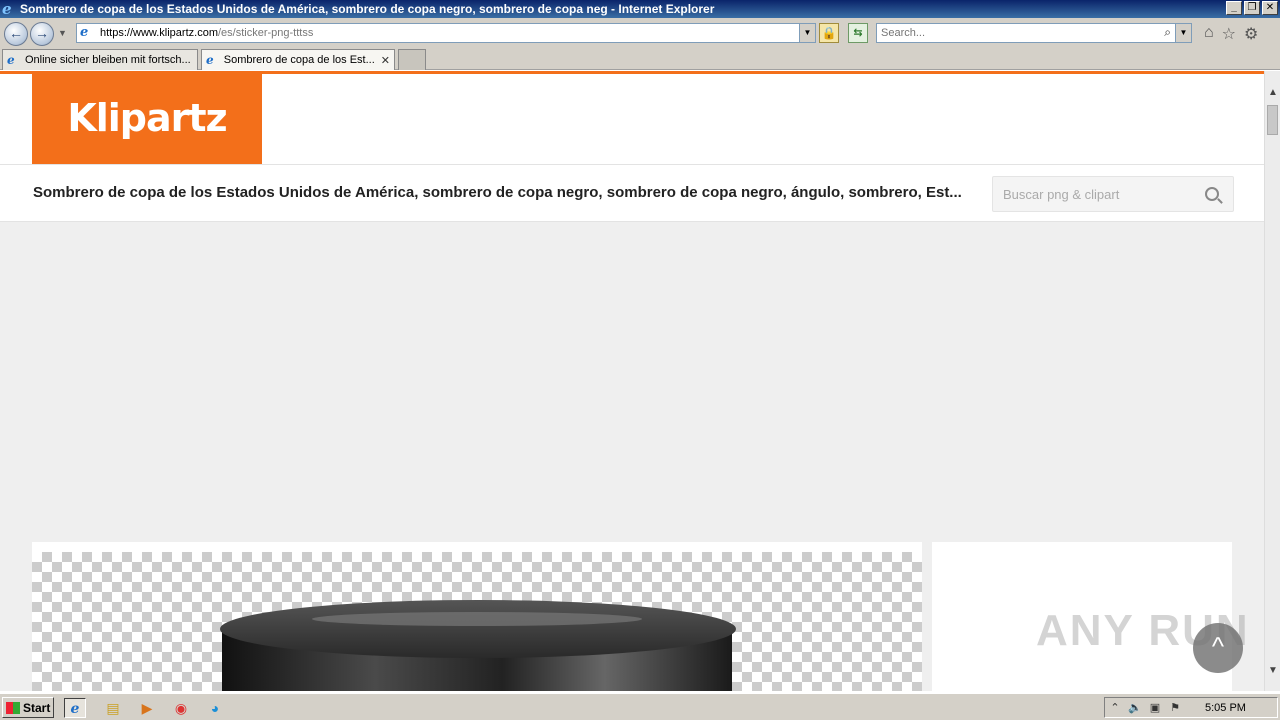 This screenshot has height=720, width=1280. Describe the element at coordinates (159, 33) in the screenshot. I see `url-host: https://www.klipartz.com` at that location.